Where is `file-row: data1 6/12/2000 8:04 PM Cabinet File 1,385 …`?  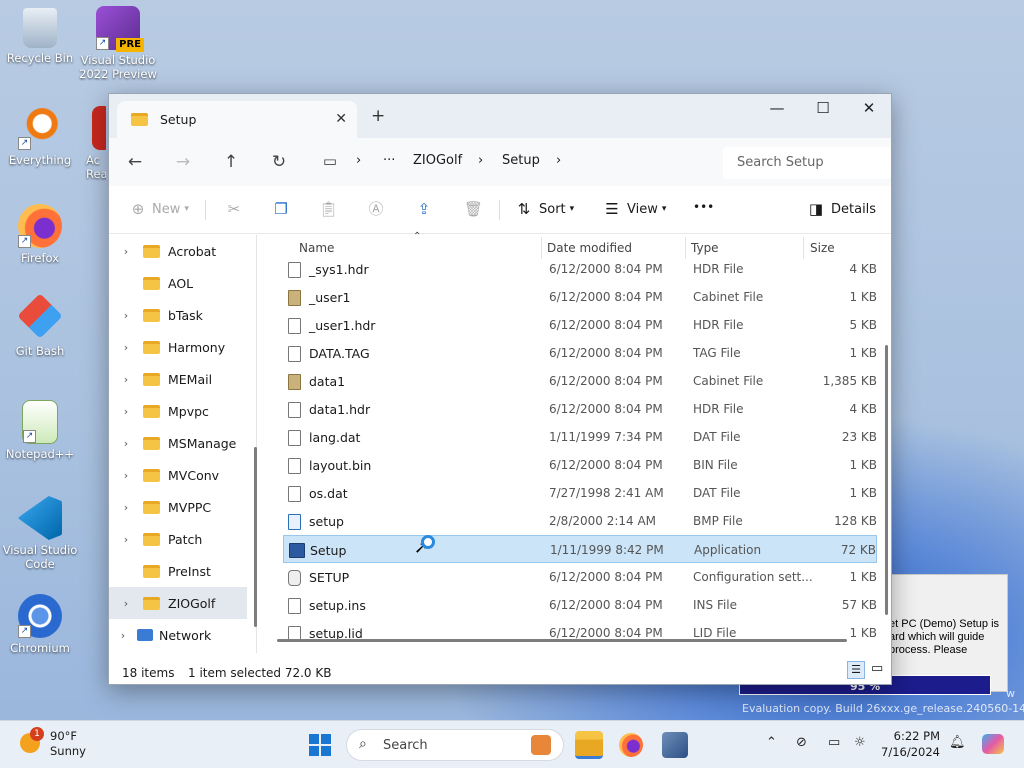
file-row: data1 6/12/2000 8:04 PM Cabinet File 1,385 … is located at coordinates (580, 381).